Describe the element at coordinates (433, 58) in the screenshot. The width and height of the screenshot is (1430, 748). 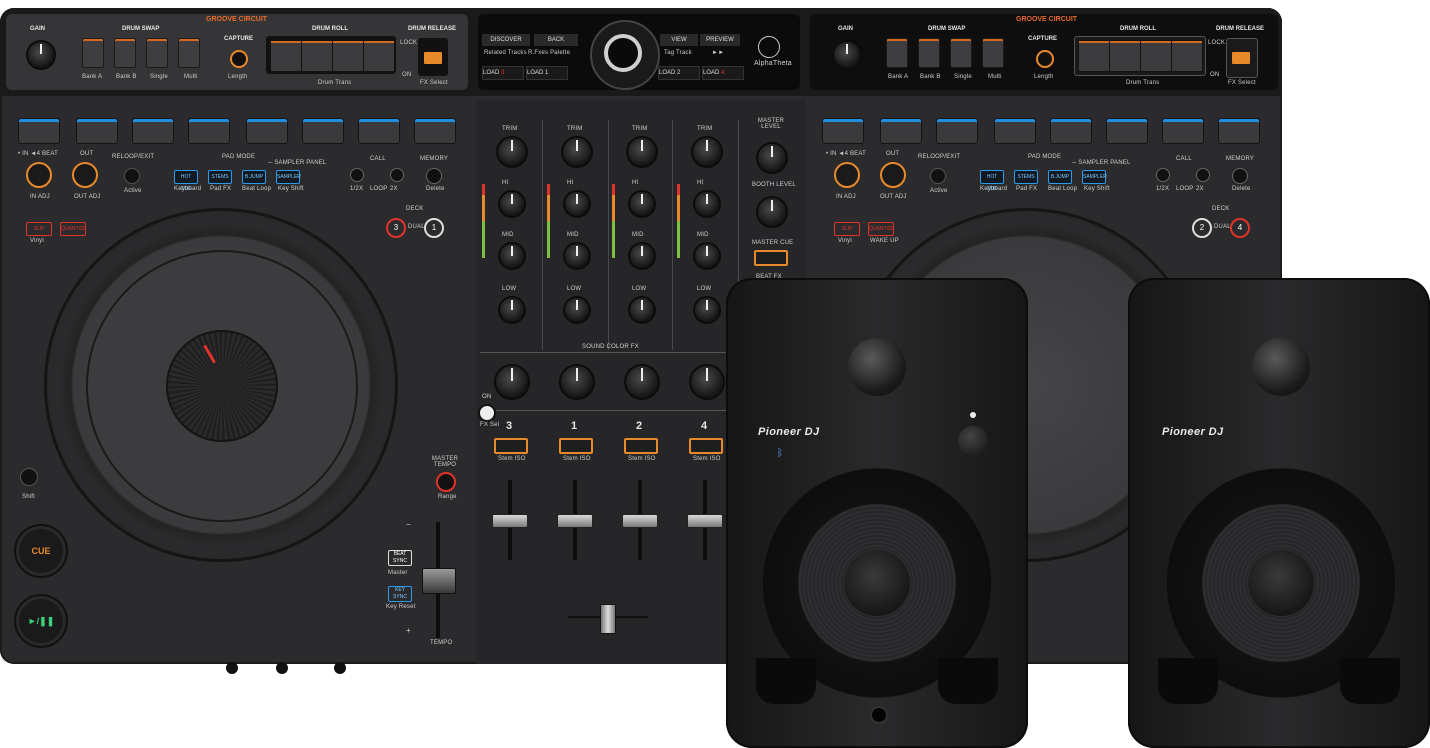
I see `drum-release-lever` at that location.